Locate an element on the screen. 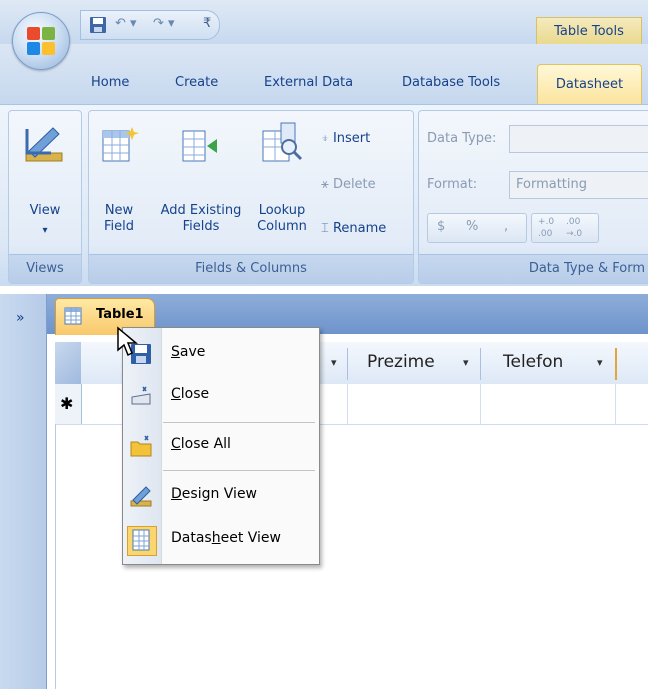  column-3-dropdown-arrow: ▾ is located at coordinates (600, 362).